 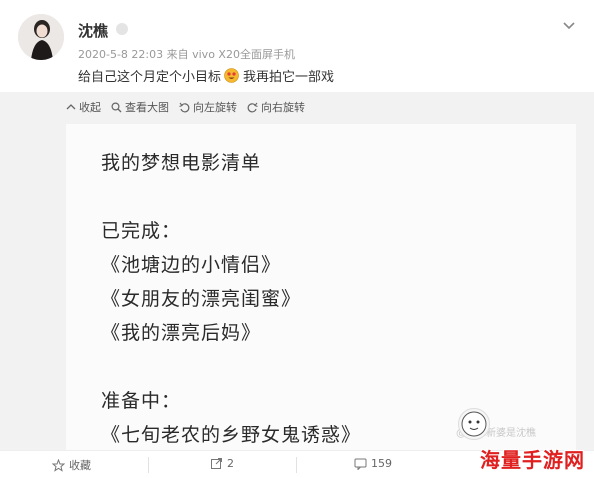 I want to click on photo-line: 《女朋友的漂亮闺蜜》, so click(x=201, y=299).